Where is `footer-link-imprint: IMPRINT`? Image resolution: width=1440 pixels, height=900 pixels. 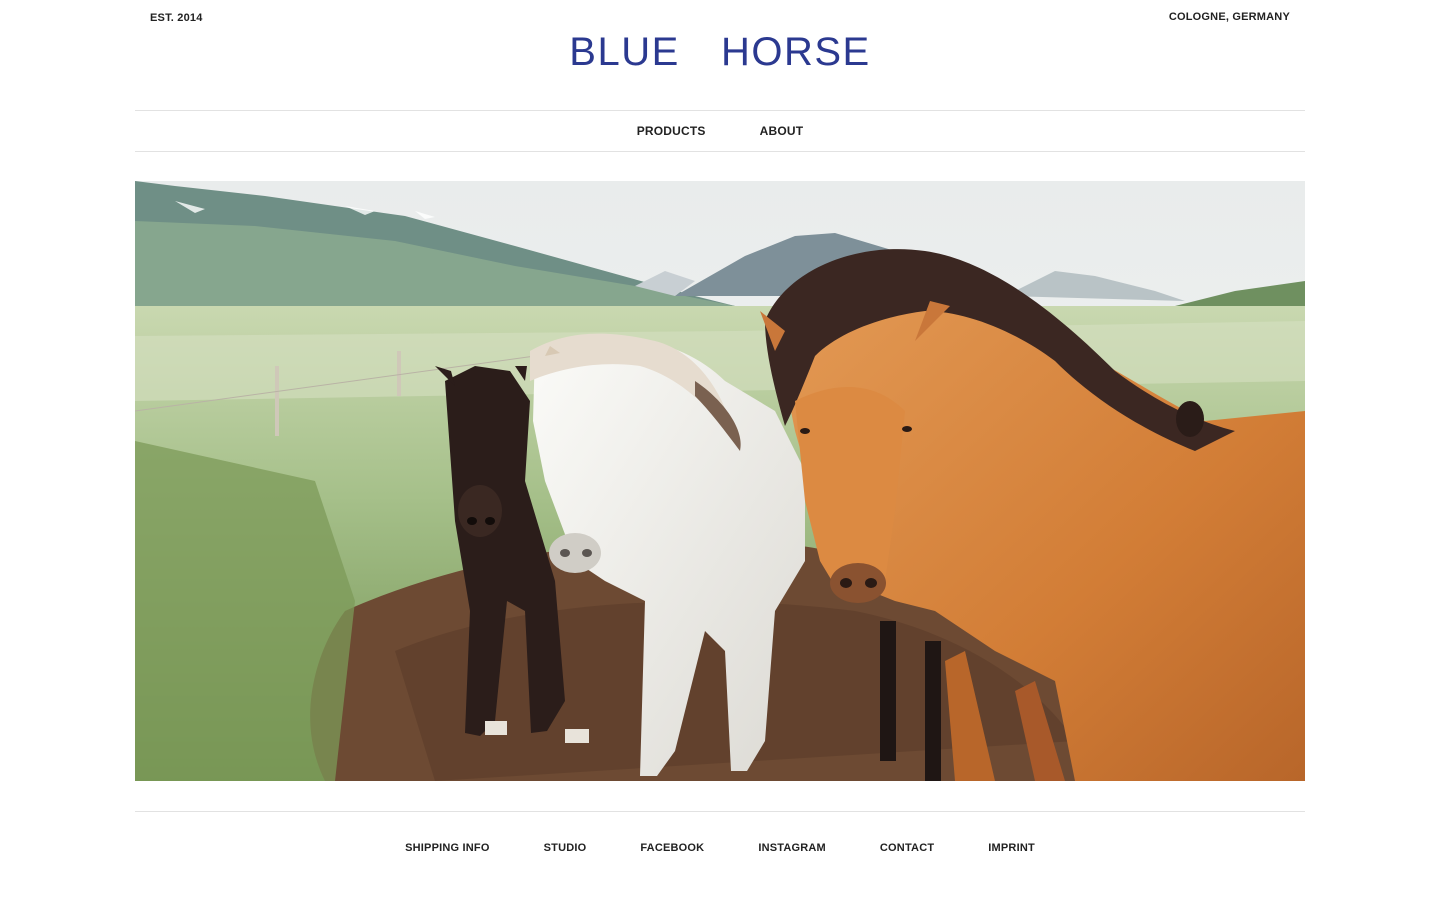
footer-link-imprint: IMPRINT is located at coordinates (1011, 848).